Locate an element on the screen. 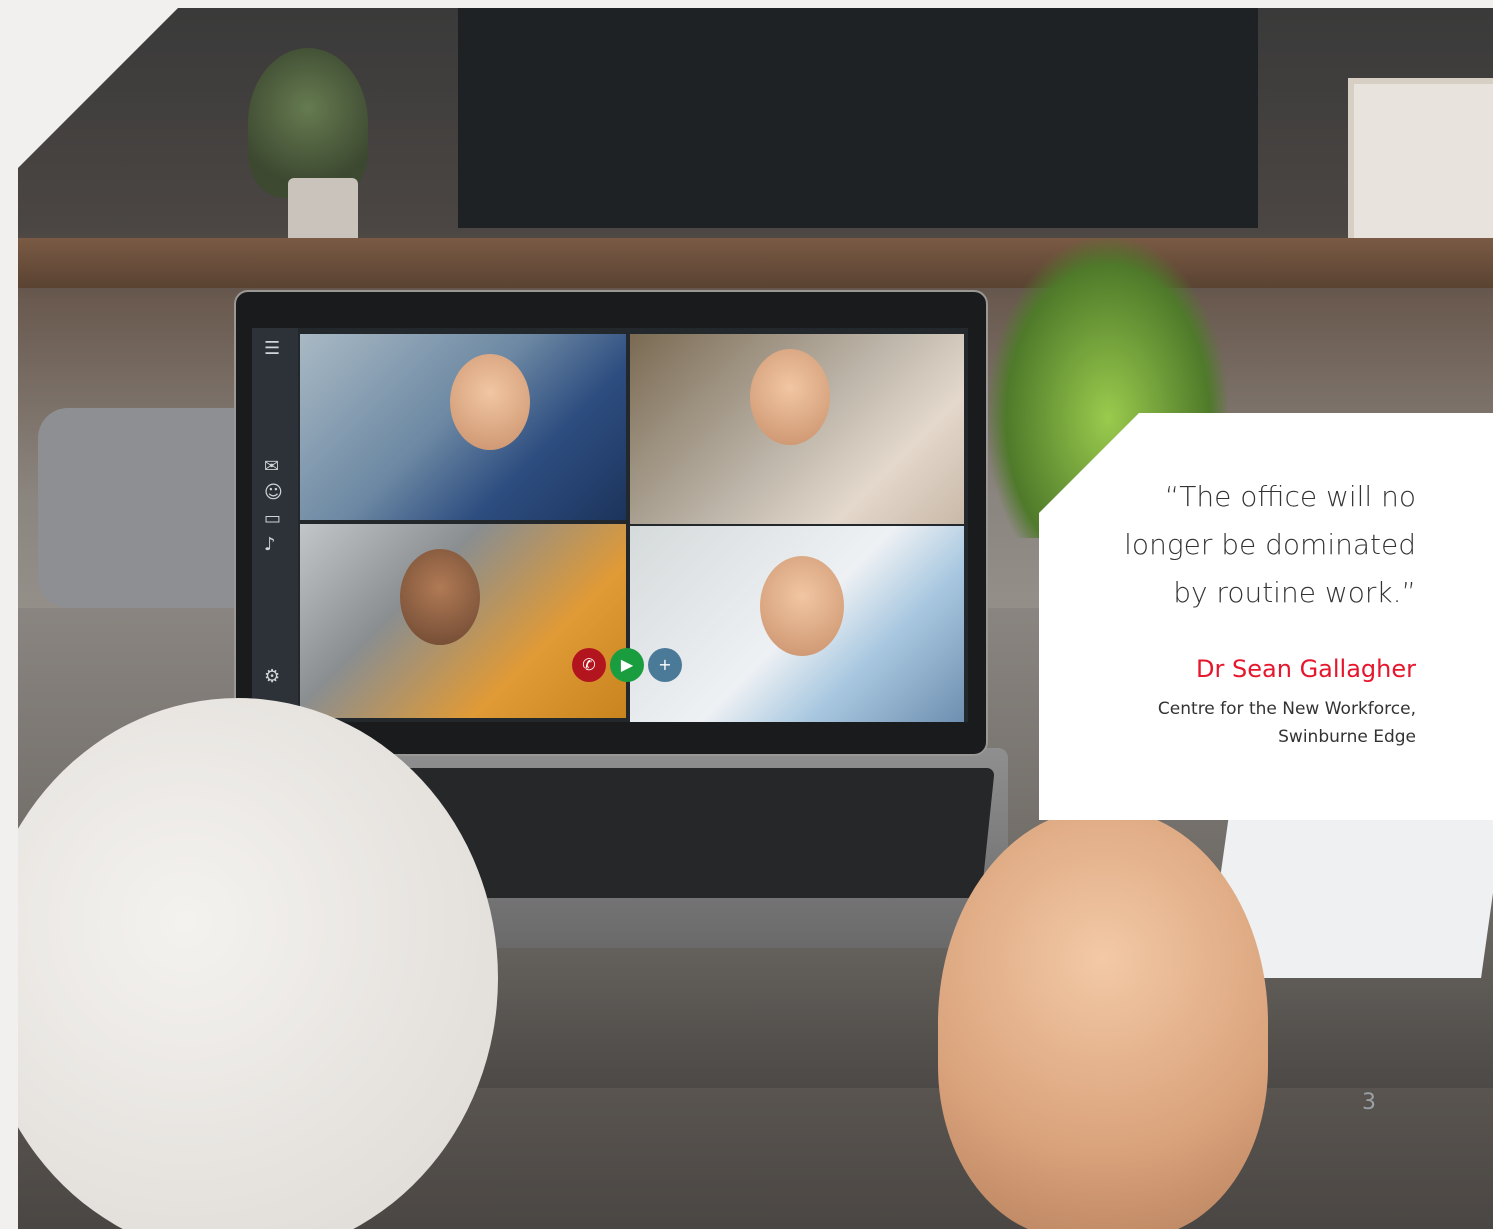 The height and width of the screenshot is (1229, 1493). microphone-icon: ♪ is located at coordinates (270, 545).